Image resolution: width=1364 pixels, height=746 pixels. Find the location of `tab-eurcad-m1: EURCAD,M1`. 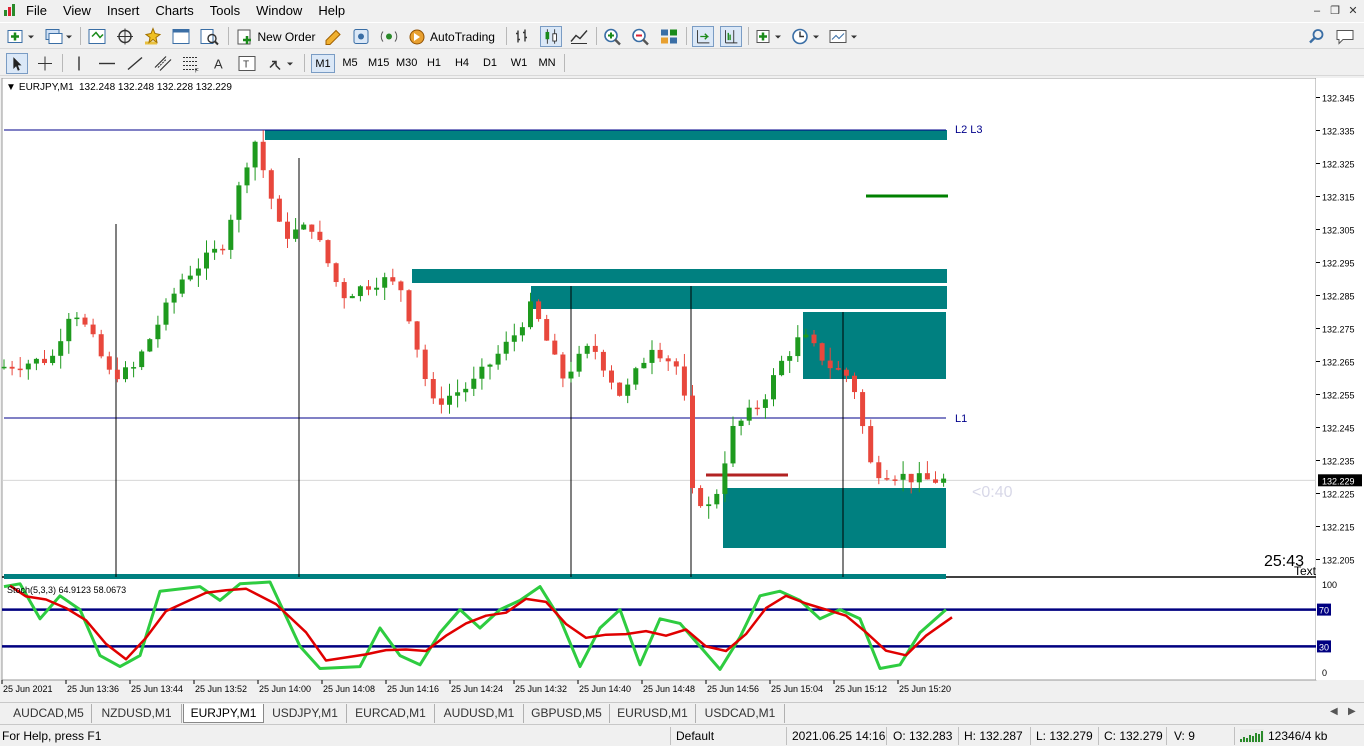

tab-eurcad-m1: EURCAD,M1 is located at coordinates (391, 713).